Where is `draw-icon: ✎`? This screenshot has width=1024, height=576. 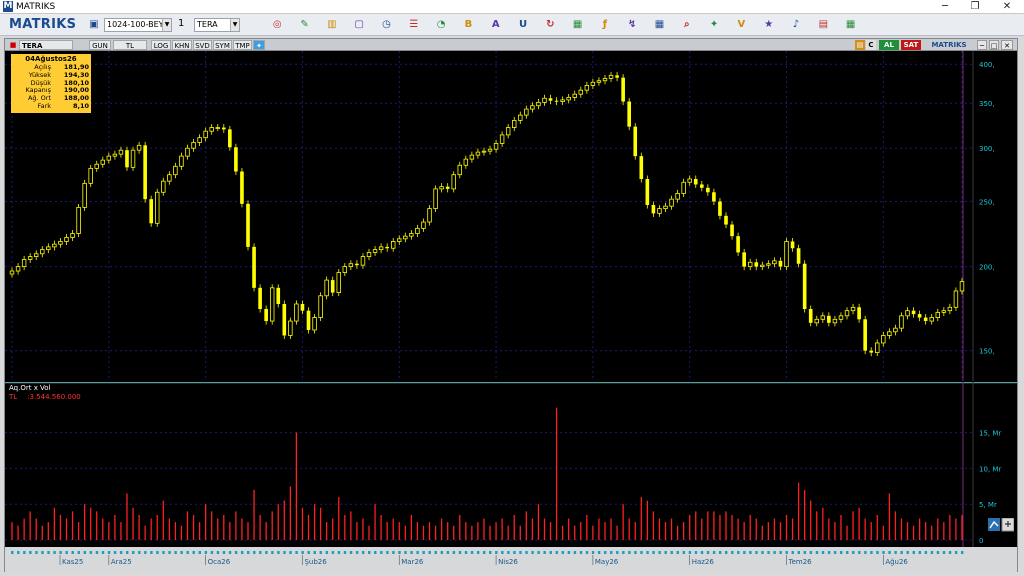
draw-icon: ✎ is located at coordinates (305, 25).